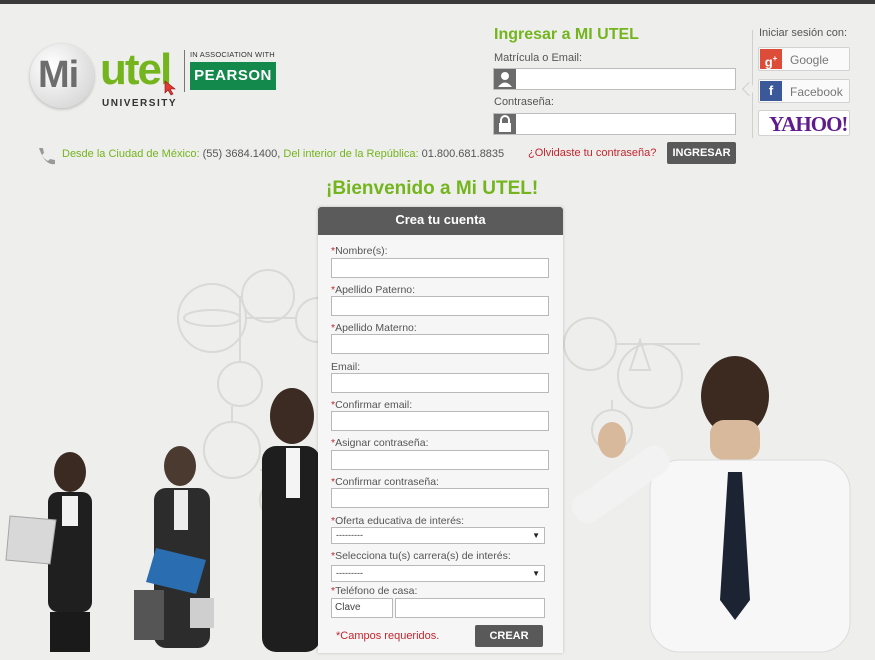 This screenshot has height=660, width=875. I want to click on google-label: Google, so click(809, 60).